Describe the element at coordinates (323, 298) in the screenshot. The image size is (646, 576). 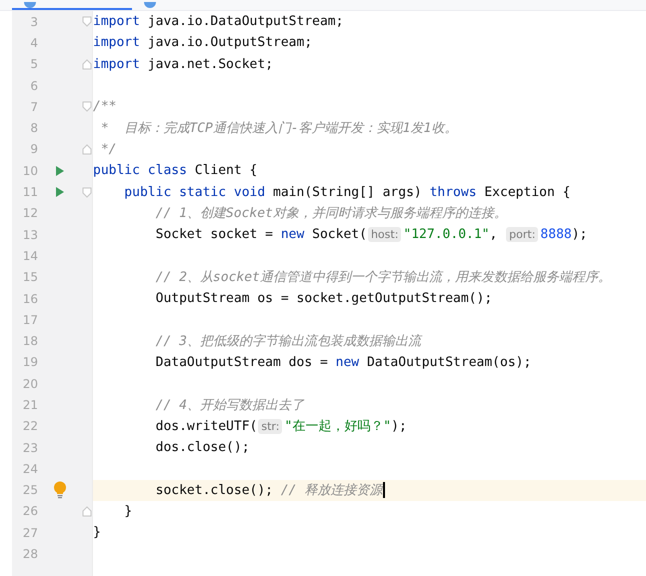
I see `code-text: OutputStream os = socket.getOutputStream();` at that location.